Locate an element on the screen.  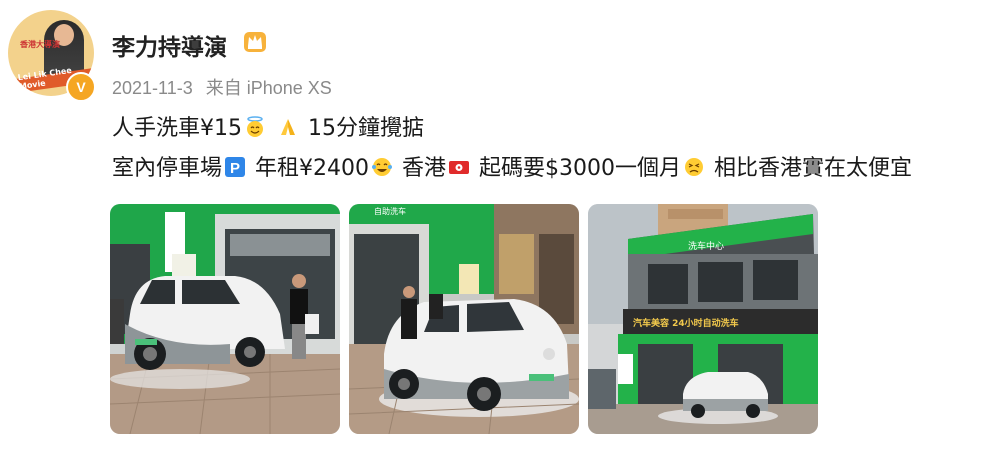
post-image-3: 洗车中心 汽车美容 24小时自动洗车 is located at coordinates (703, 319).